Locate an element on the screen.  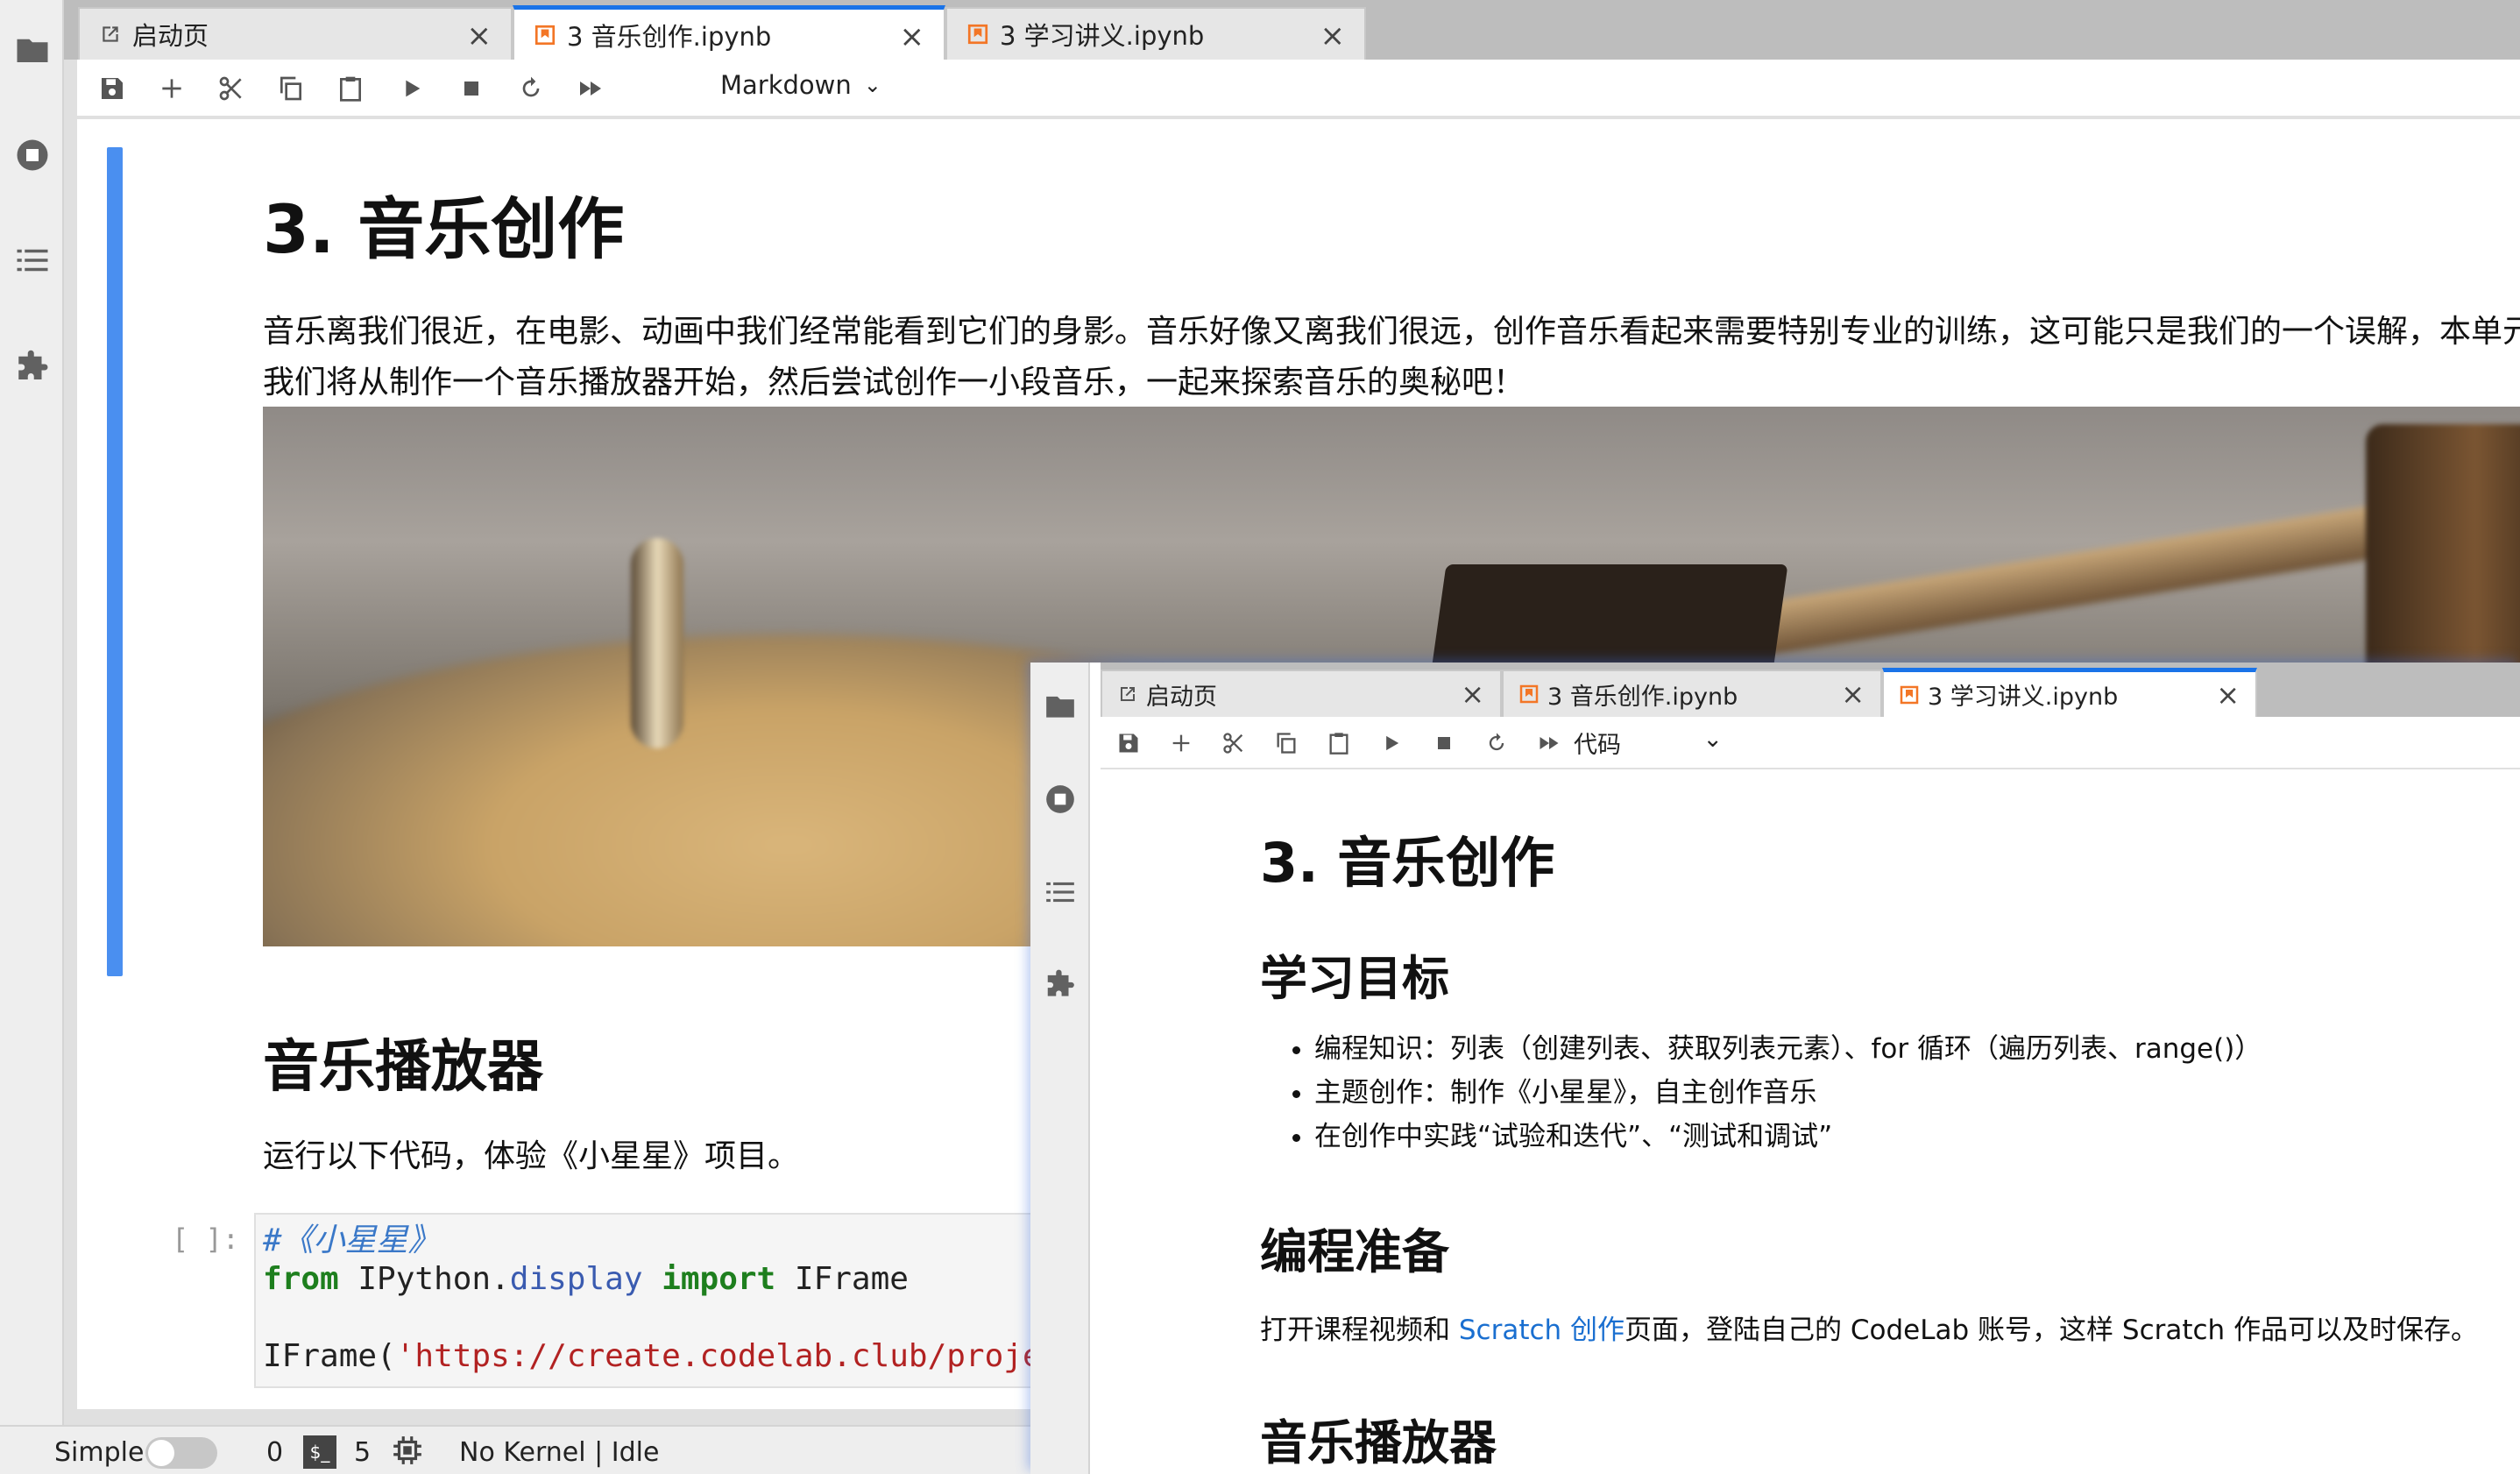
code-comment: #《小星星》 is located at coordinates (351, 1240).